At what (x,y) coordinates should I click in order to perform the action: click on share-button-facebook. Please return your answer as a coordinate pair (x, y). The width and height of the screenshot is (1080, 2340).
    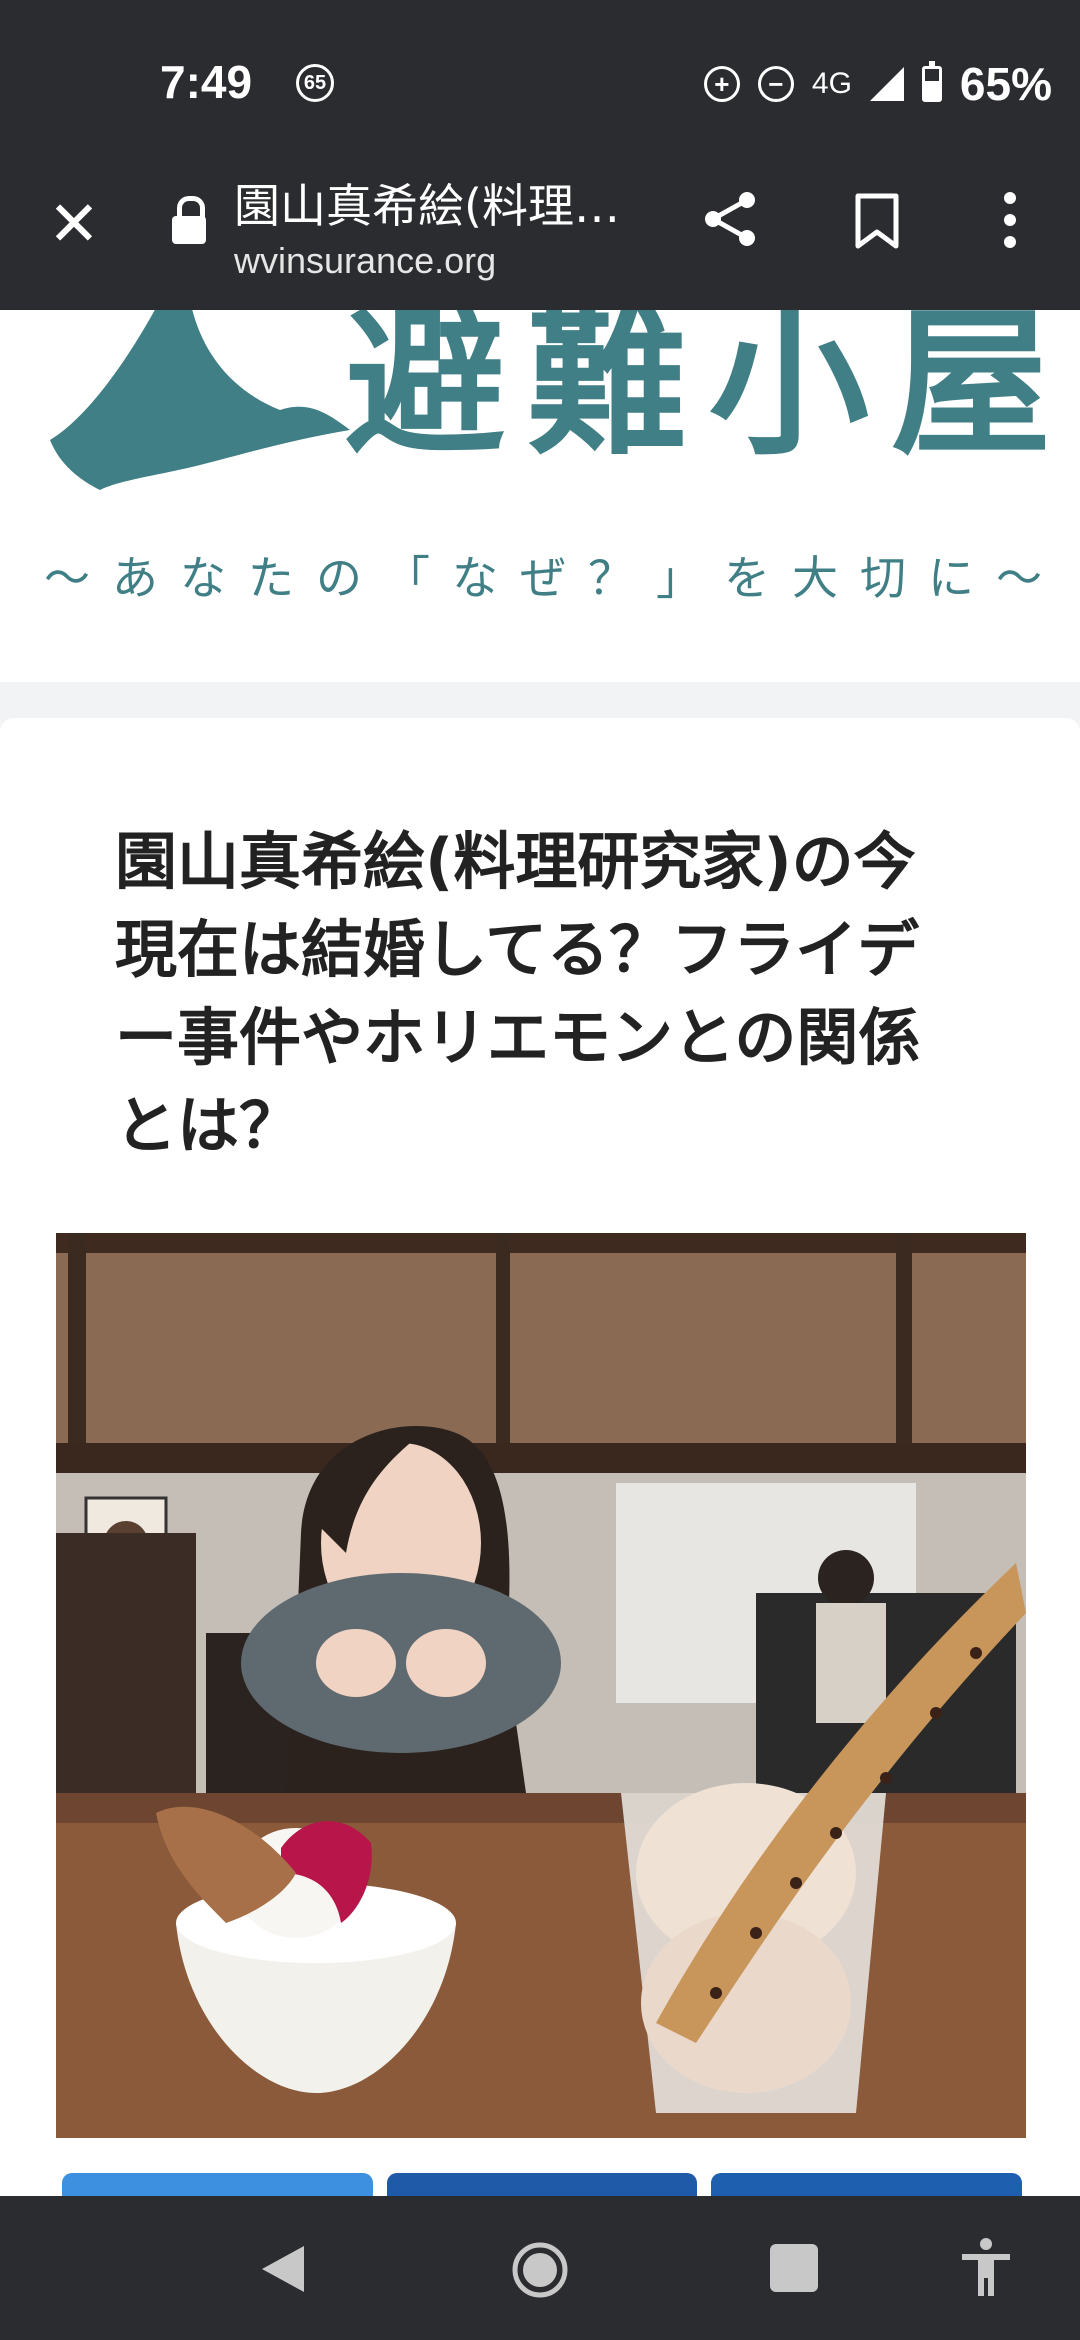
    Looking at the image, I should click on (542, 2185).